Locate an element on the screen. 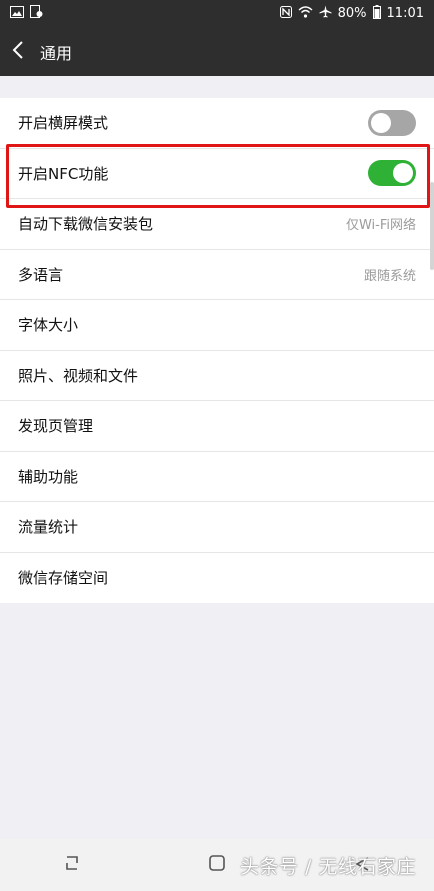  battery-percent: 80% is located at coordinates (352, 13).